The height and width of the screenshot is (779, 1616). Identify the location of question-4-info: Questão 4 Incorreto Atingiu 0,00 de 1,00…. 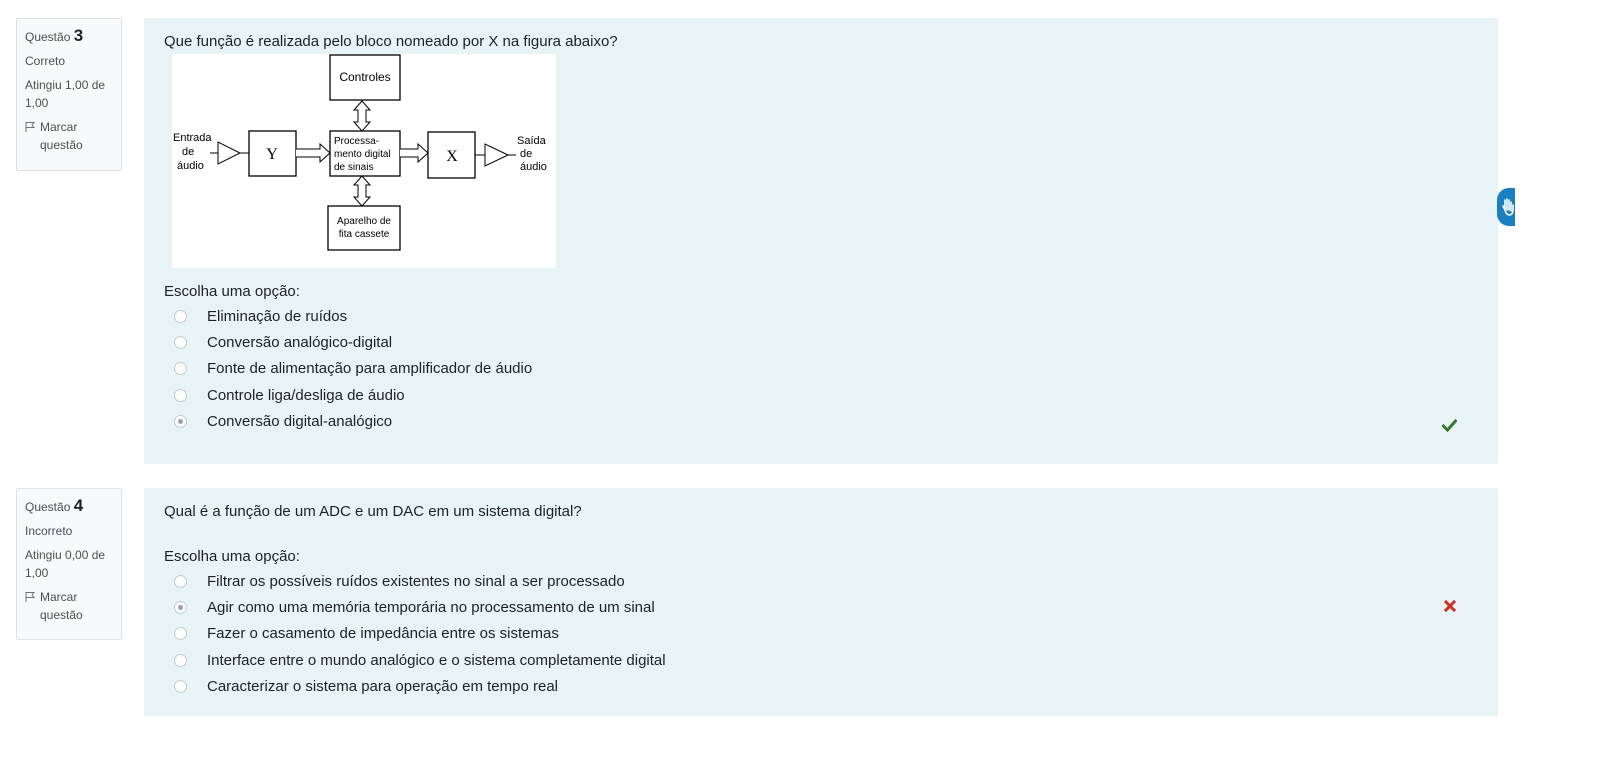
(69, 564).